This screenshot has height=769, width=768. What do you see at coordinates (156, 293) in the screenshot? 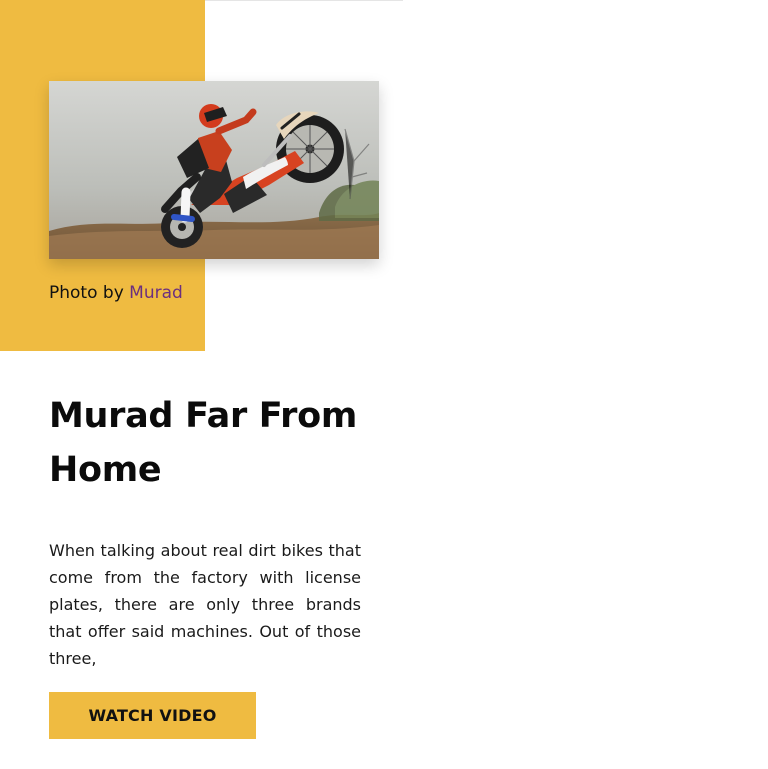
I see `photo-credit-link: Murad` at bounding box center [156, 293].